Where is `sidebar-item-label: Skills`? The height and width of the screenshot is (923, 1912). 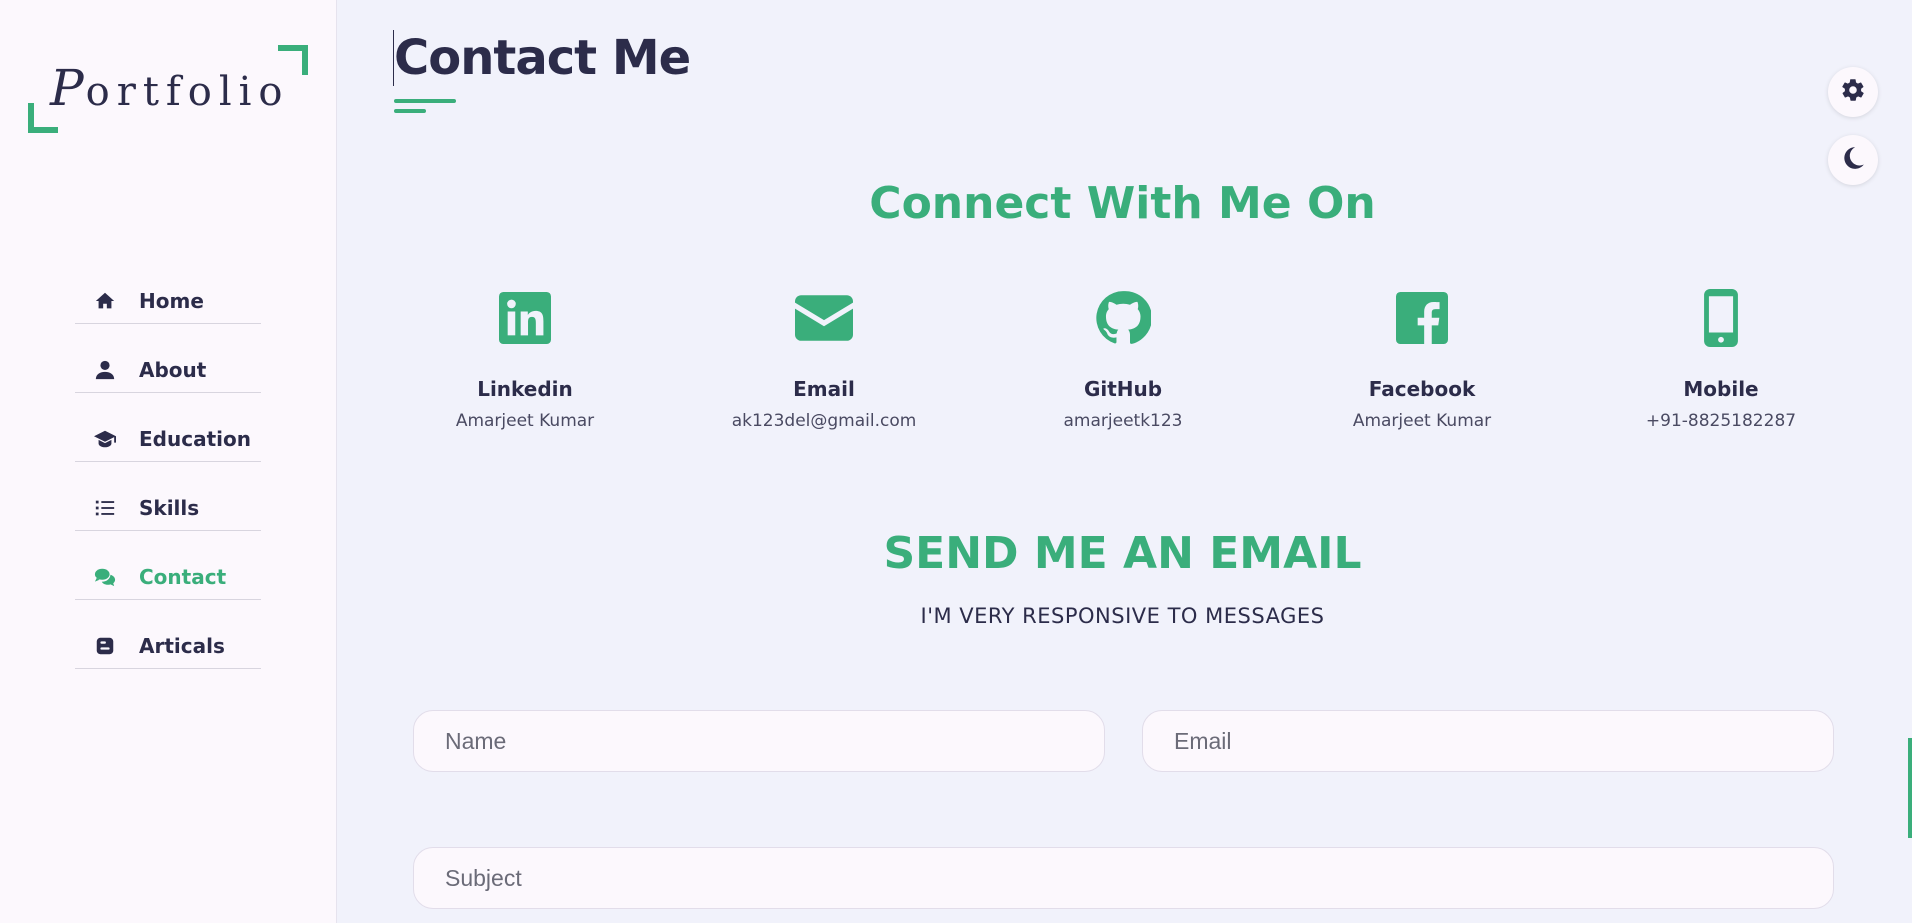
sidebar-item-label: Skills is located at coordinates (169, 507).